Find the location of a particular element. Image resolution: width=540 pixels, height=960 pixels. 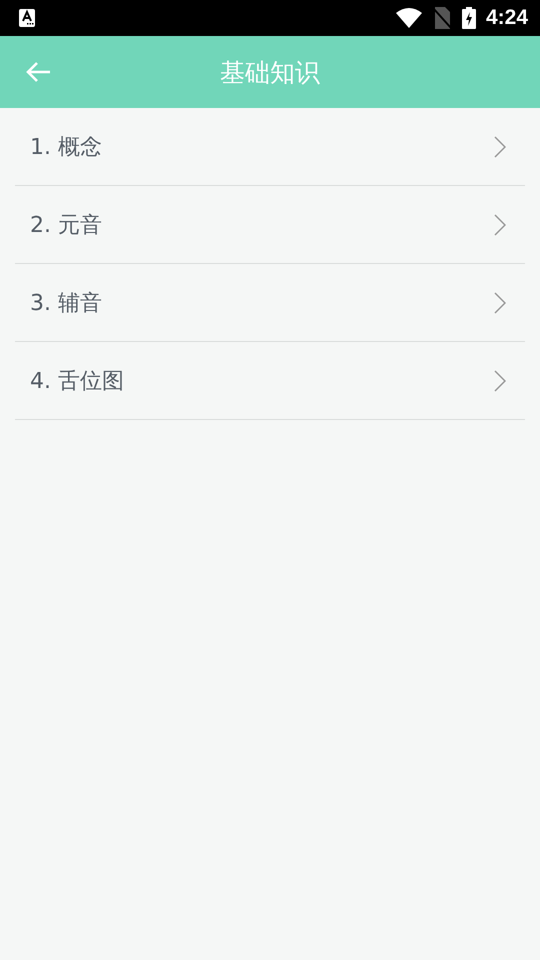

list-item: 3. 辅音 is located at coordinates (270, 303).